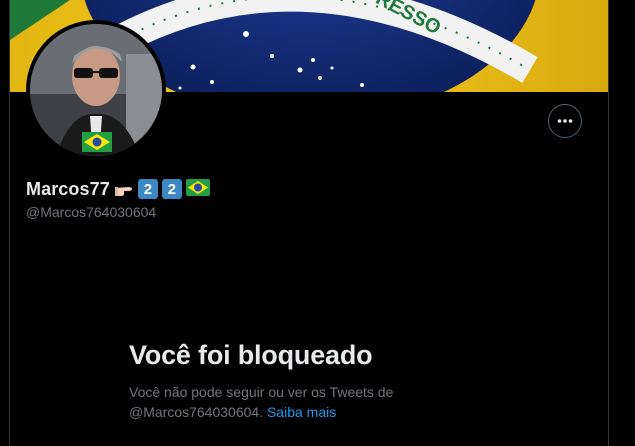  Describe the element at coordinates (68, 188) in the screenshot. I see `display-name: Marcos77` at that location.